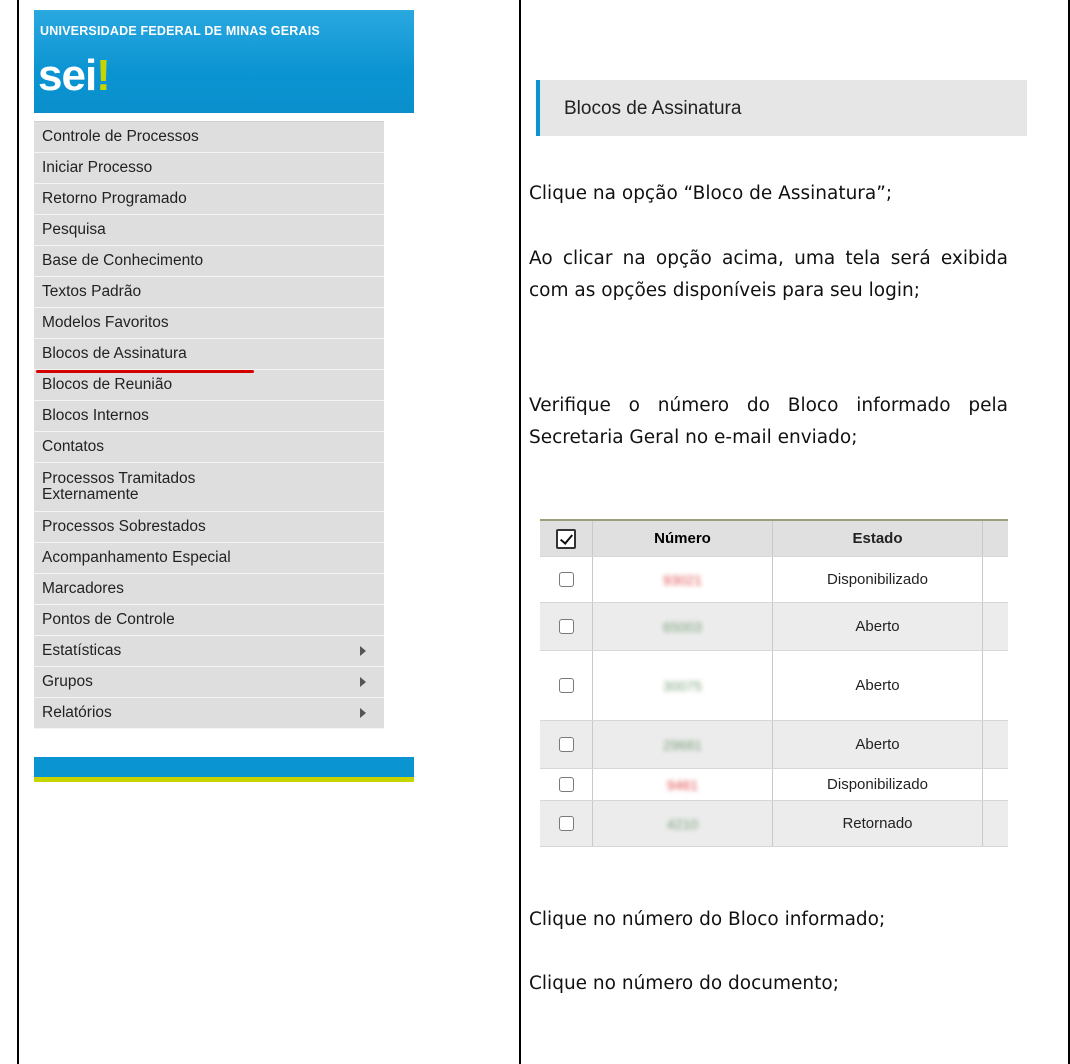 The width and height of the screenshot is (1070, 1064). What do you see at coordinates (209, 651) in the screenshot?
I see `menu-item-estatisticas: Estatísticas` at bounding box center [209, 651].